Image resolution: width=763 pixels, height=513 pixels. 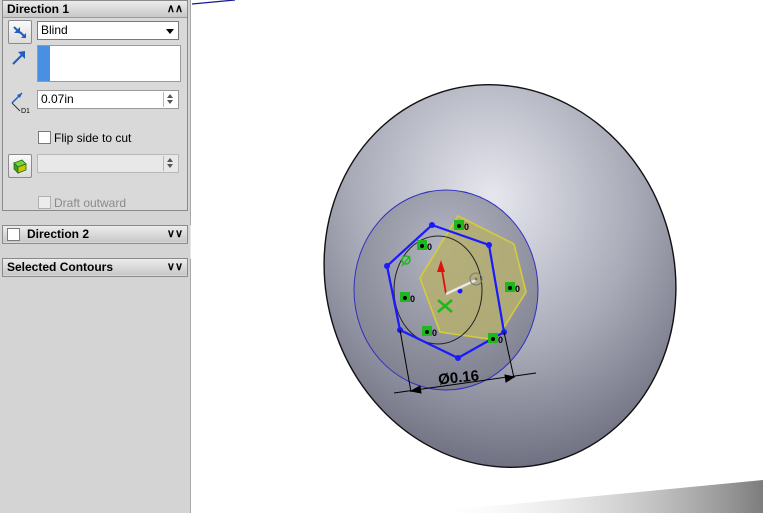 I want to click on end-condition-value: Blind, so click(x=54, y=30).